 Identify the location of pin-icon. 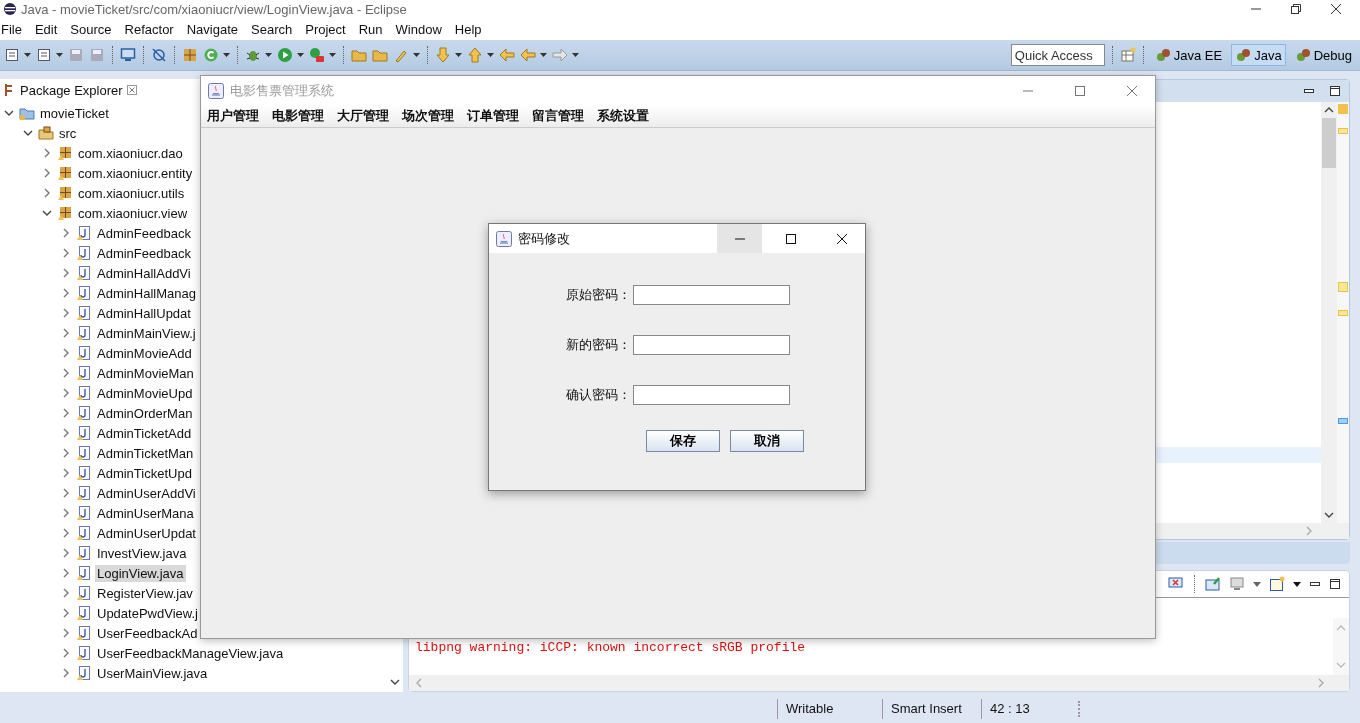
(1213, 584).